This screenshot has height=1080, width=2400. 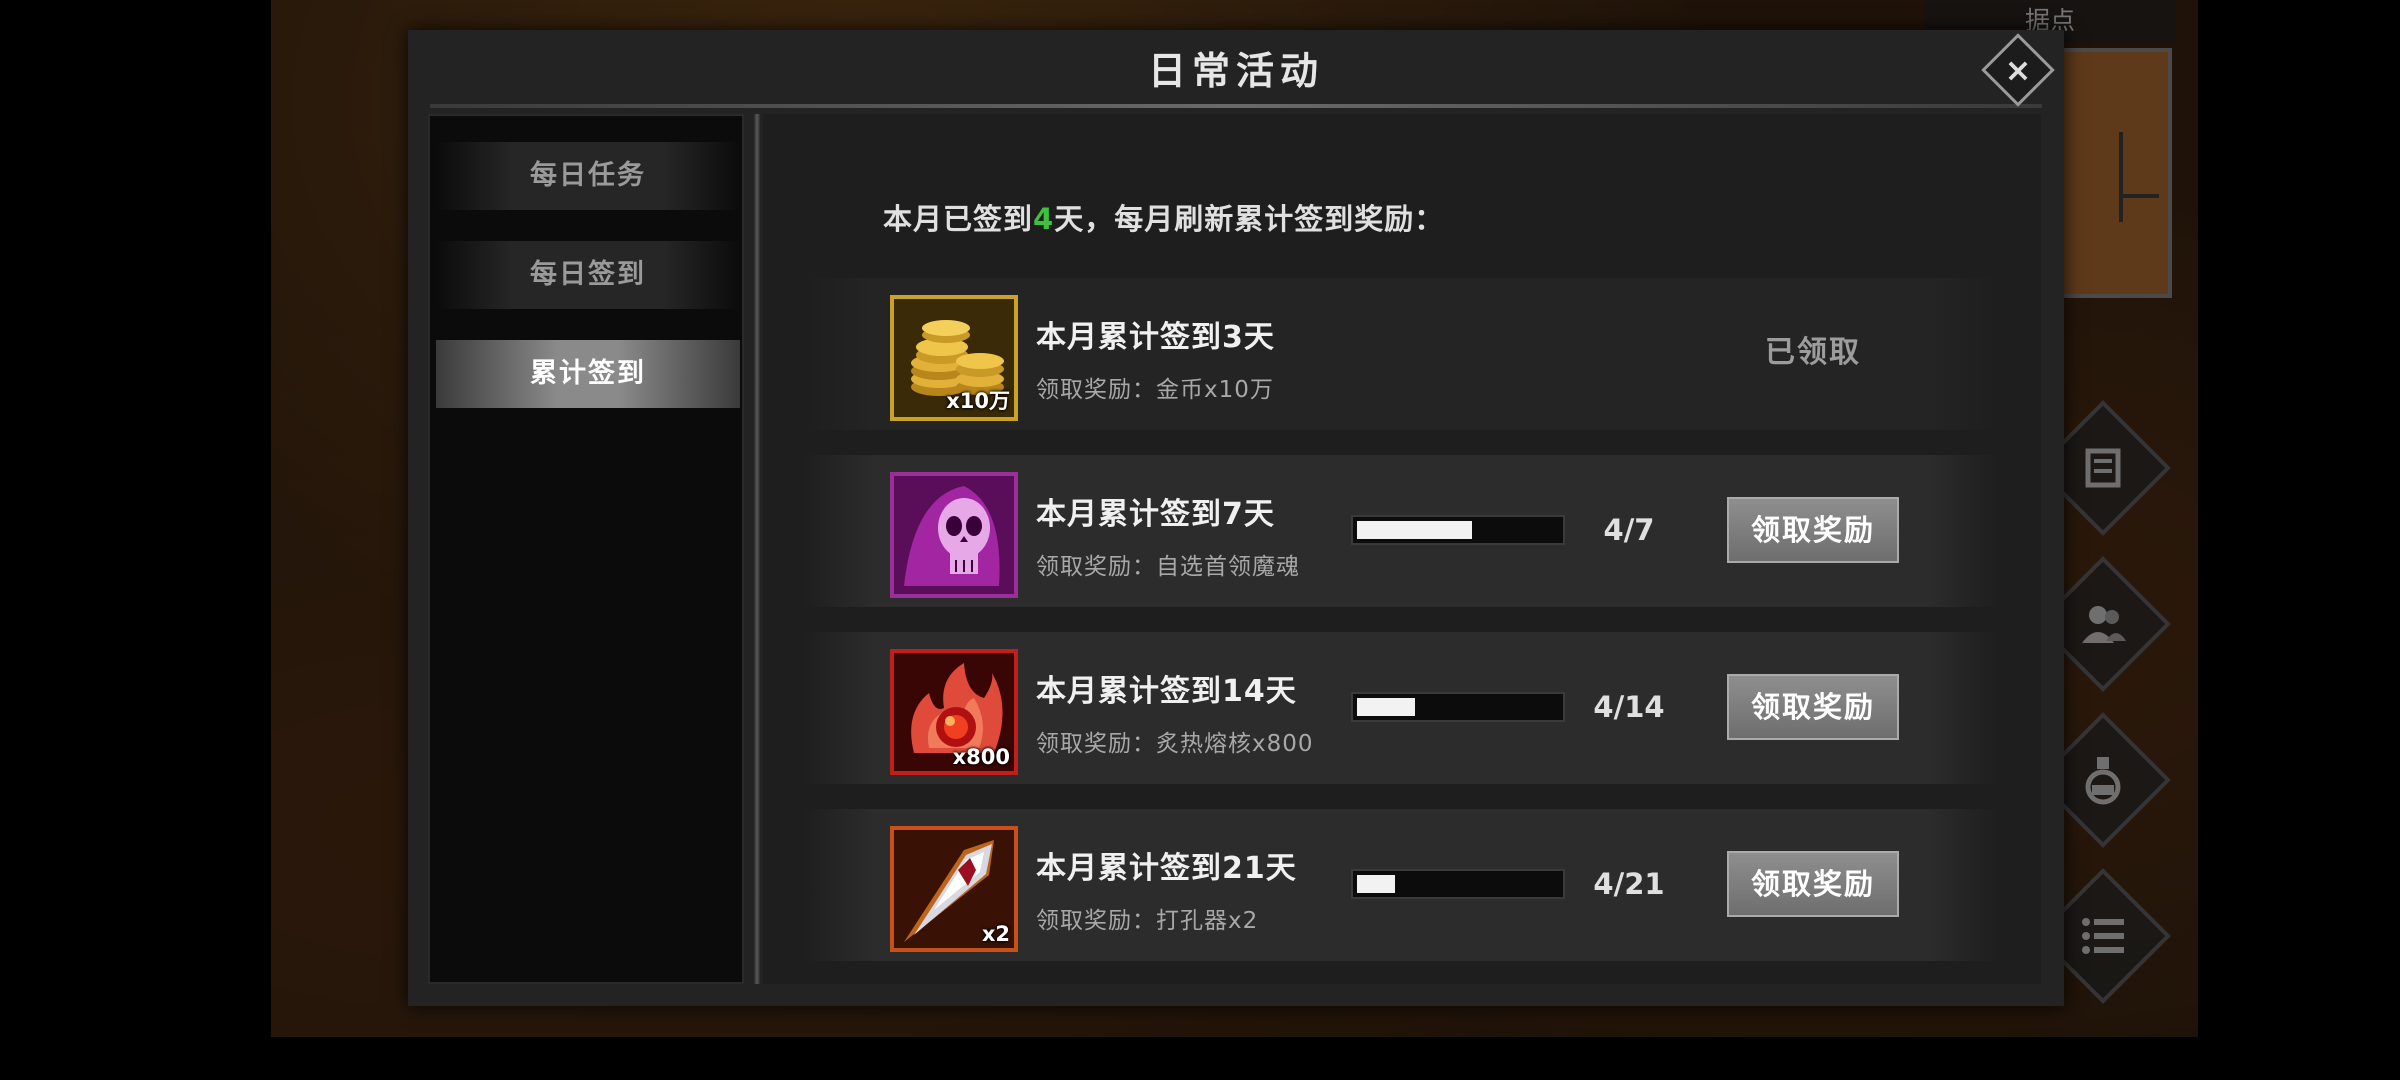 I want to click on sidebar-divider, so click(x=757, y=549).